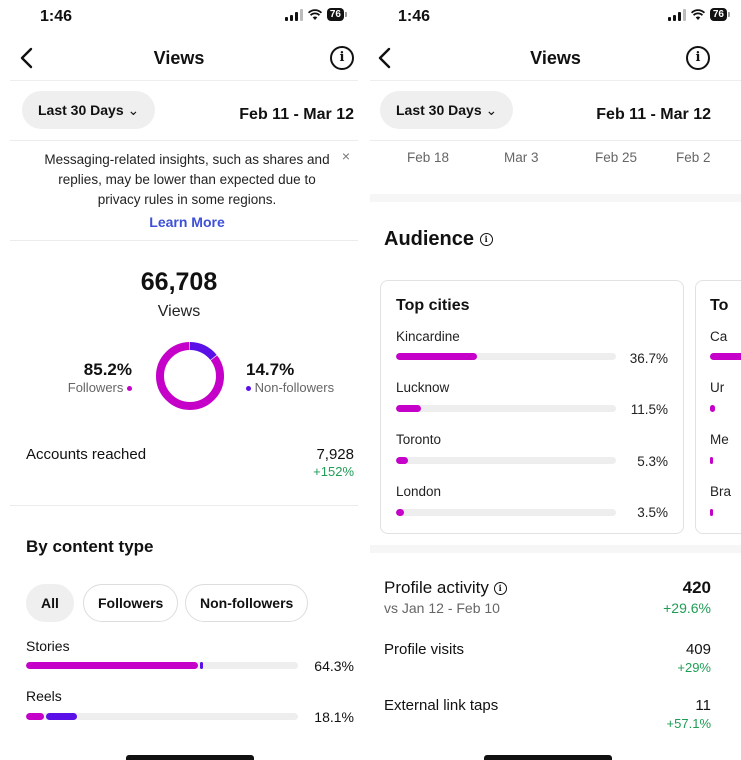  Describe the element at coordinates (187, 222) in the screenshot. I see `learn-more-link: Learn More` at that location.